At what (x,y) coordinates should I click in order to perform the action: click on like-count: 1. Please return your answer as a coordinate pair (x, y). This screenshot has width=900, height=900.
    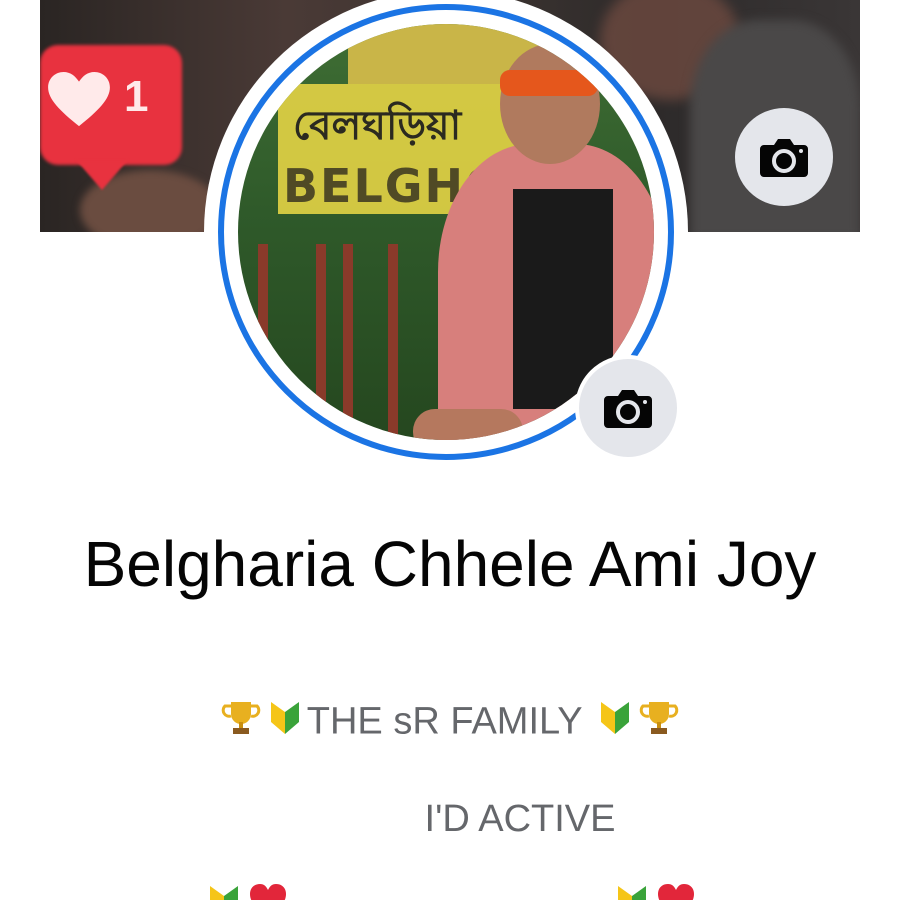
    Looking at the image, I should click on (136, 96).